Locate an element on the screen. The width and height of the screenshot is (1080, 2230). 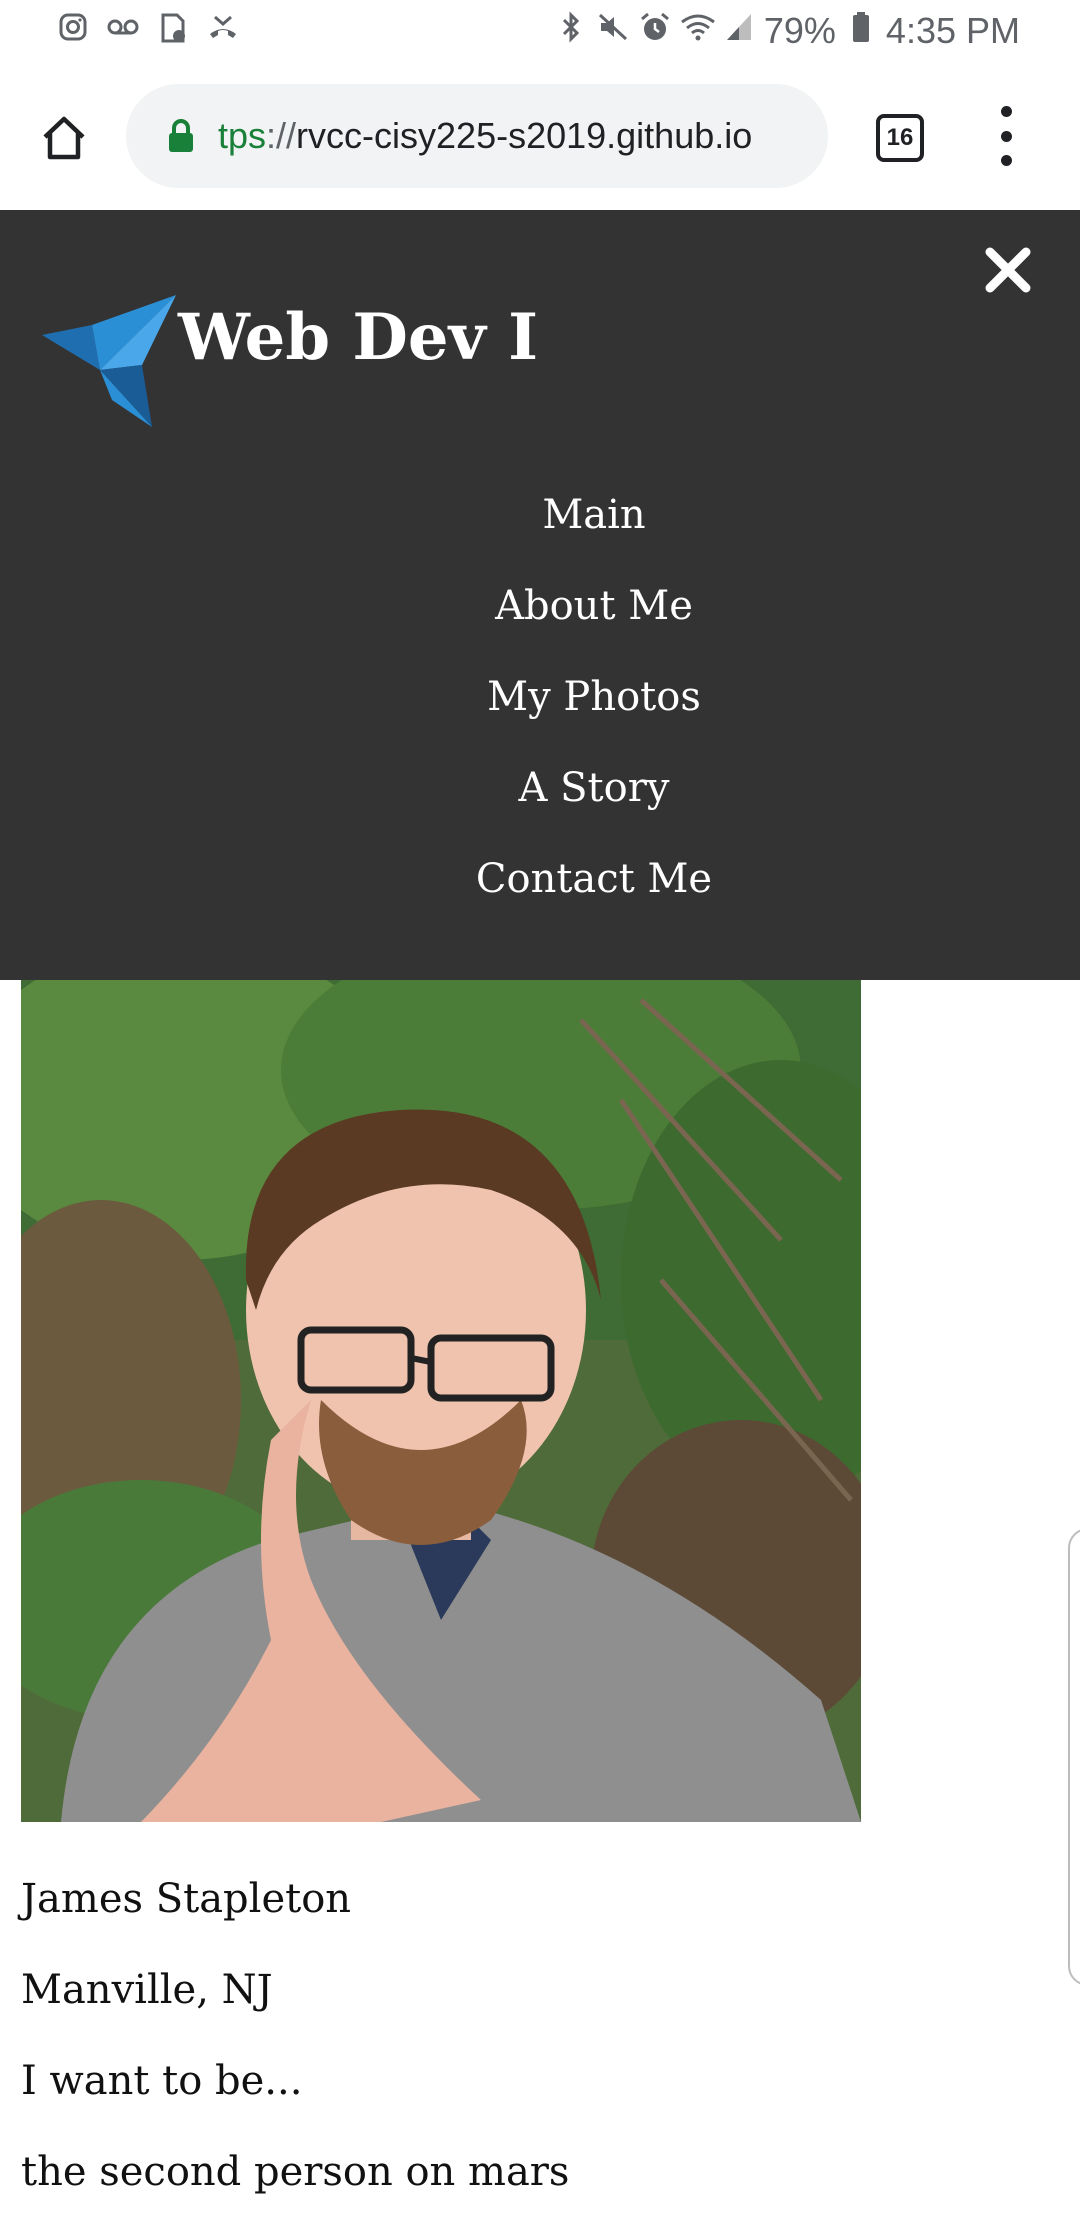
profile-name: James Stapleton is located at coordinates (186, 1899).